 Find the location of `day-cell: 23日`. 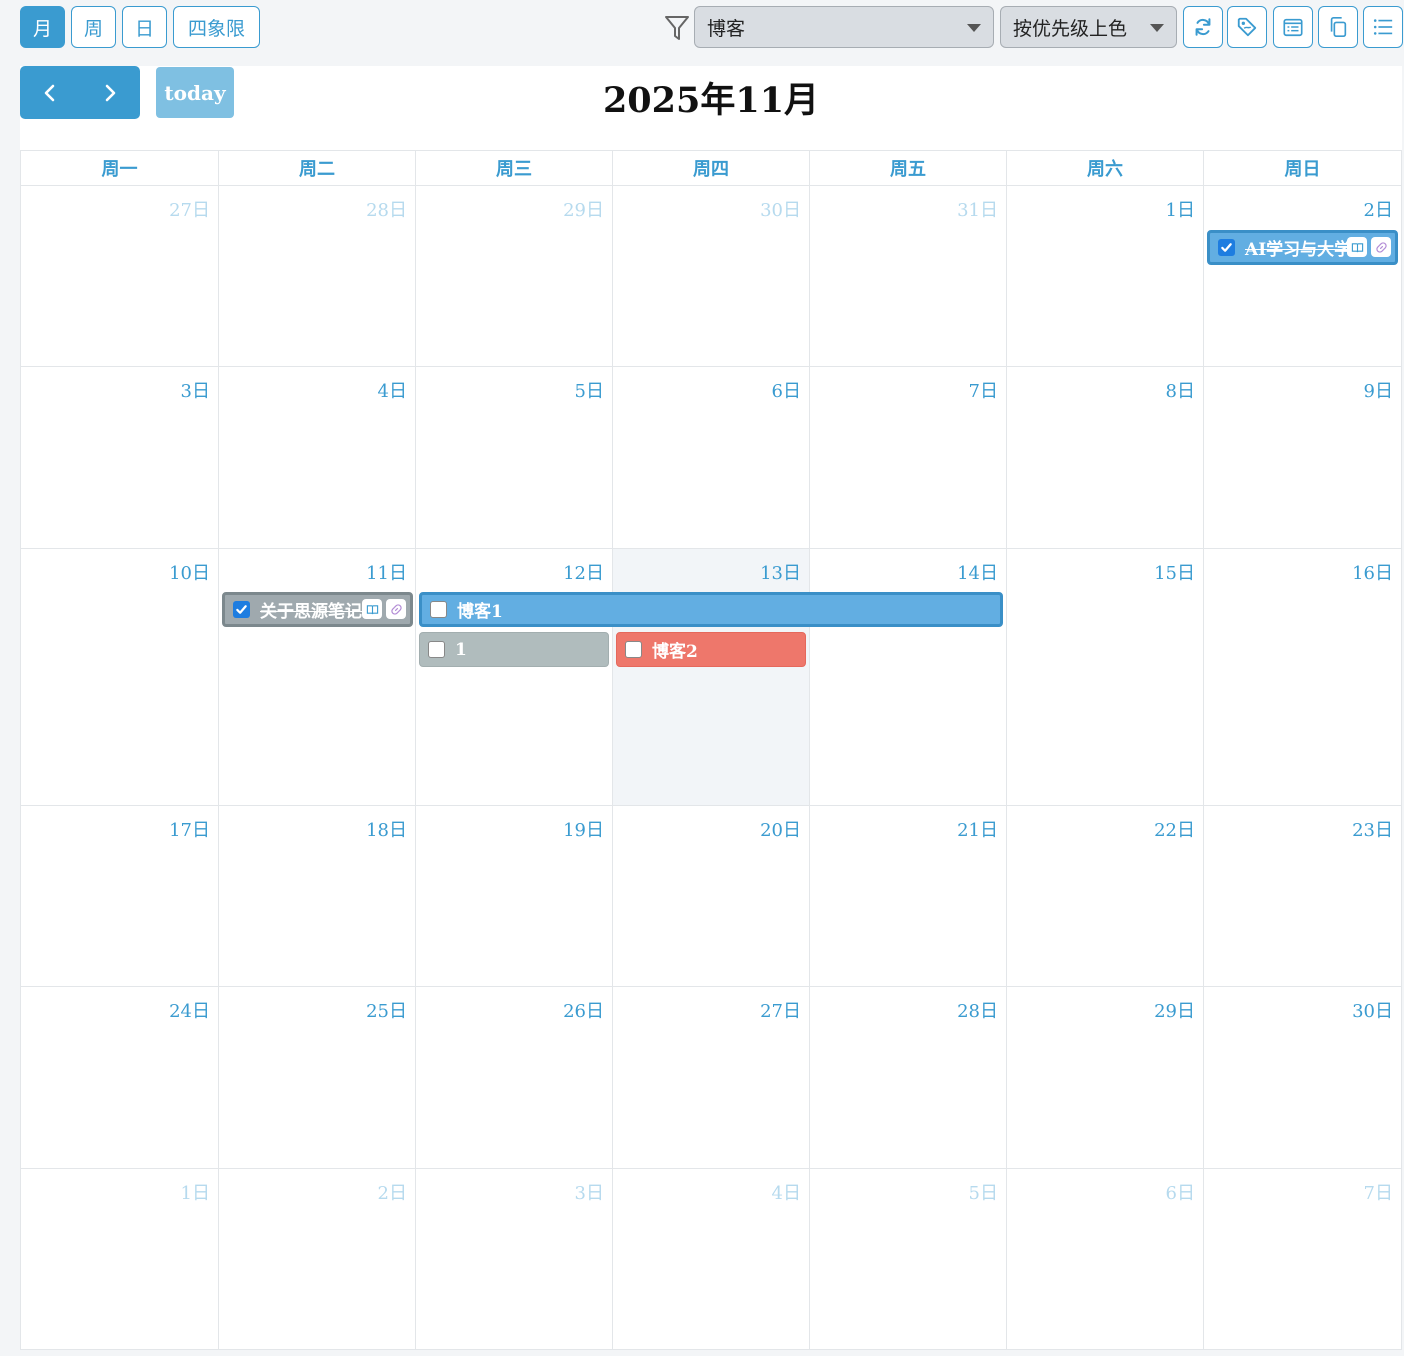

day-cell: 23日 is located at coordinates (1302, 896).